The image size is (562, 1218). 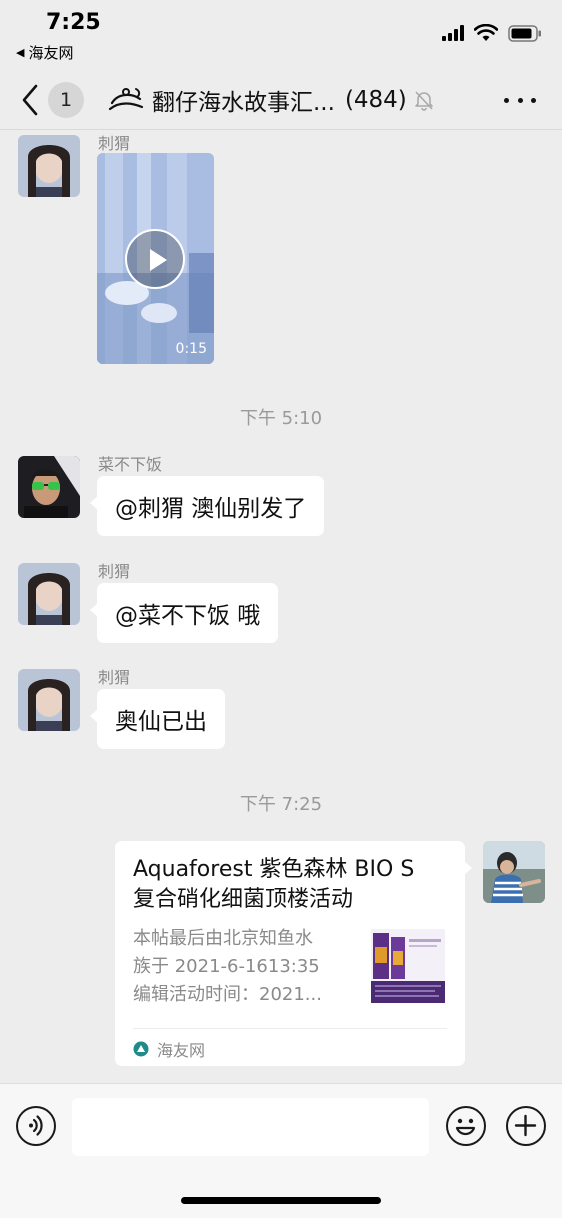 What do you see at coordinates (181, 1050) in the screenshot?
I see `link-source-name: 海友网` at bounding box center [181, 1050].